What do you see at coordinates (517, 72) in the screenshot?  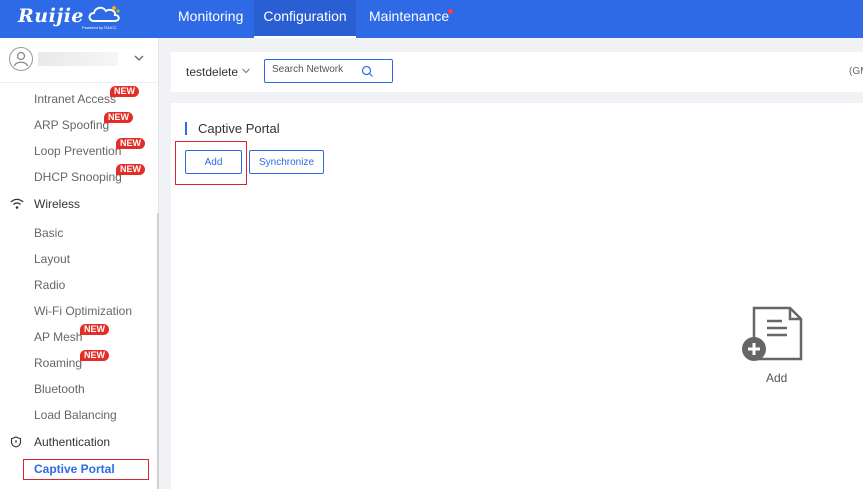 I see `network-bar: testdelete (GM` at bounding box center [517, 72].